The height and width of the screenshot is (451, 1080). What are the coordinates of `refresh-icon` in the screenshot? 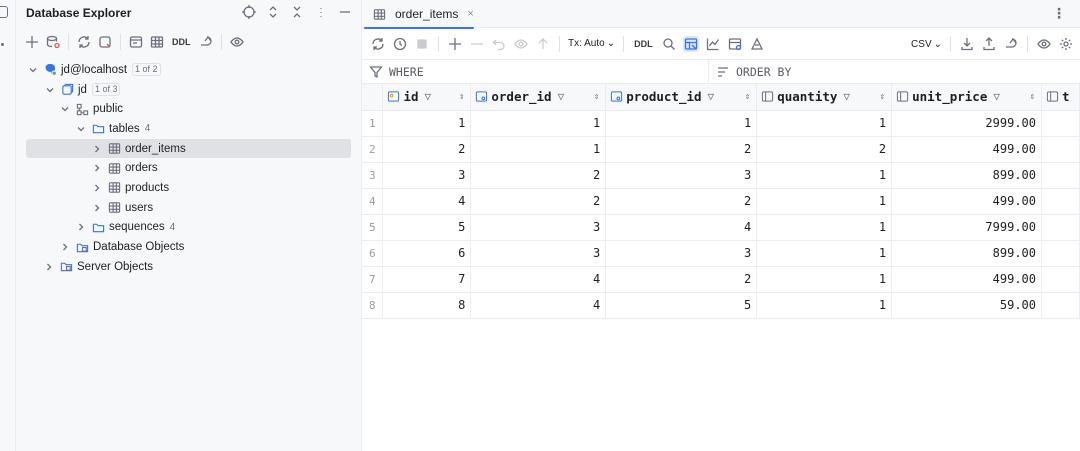 It's located at (84, 42).